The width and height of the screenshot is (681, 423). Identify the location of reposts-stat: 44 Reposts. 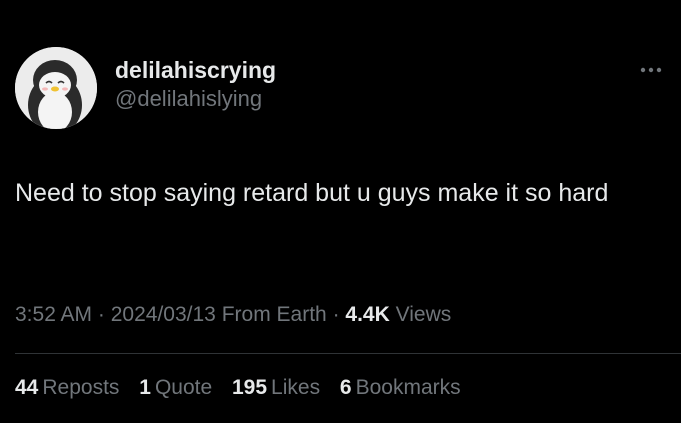
(67, 387).